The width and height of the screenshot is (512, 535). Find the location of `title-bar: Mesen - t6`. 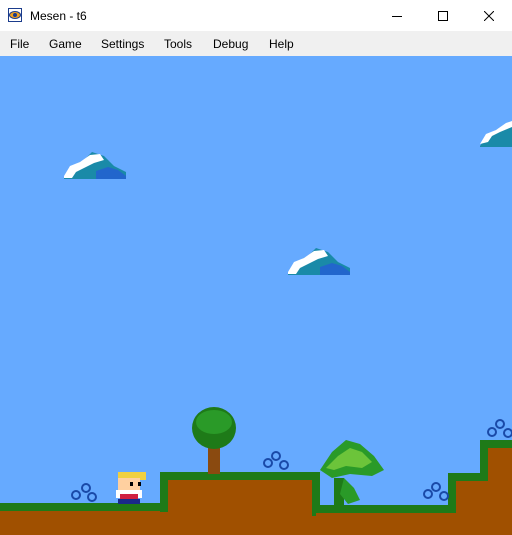

title-bar: Mesen - t6 is located at coordinates (256, 15).